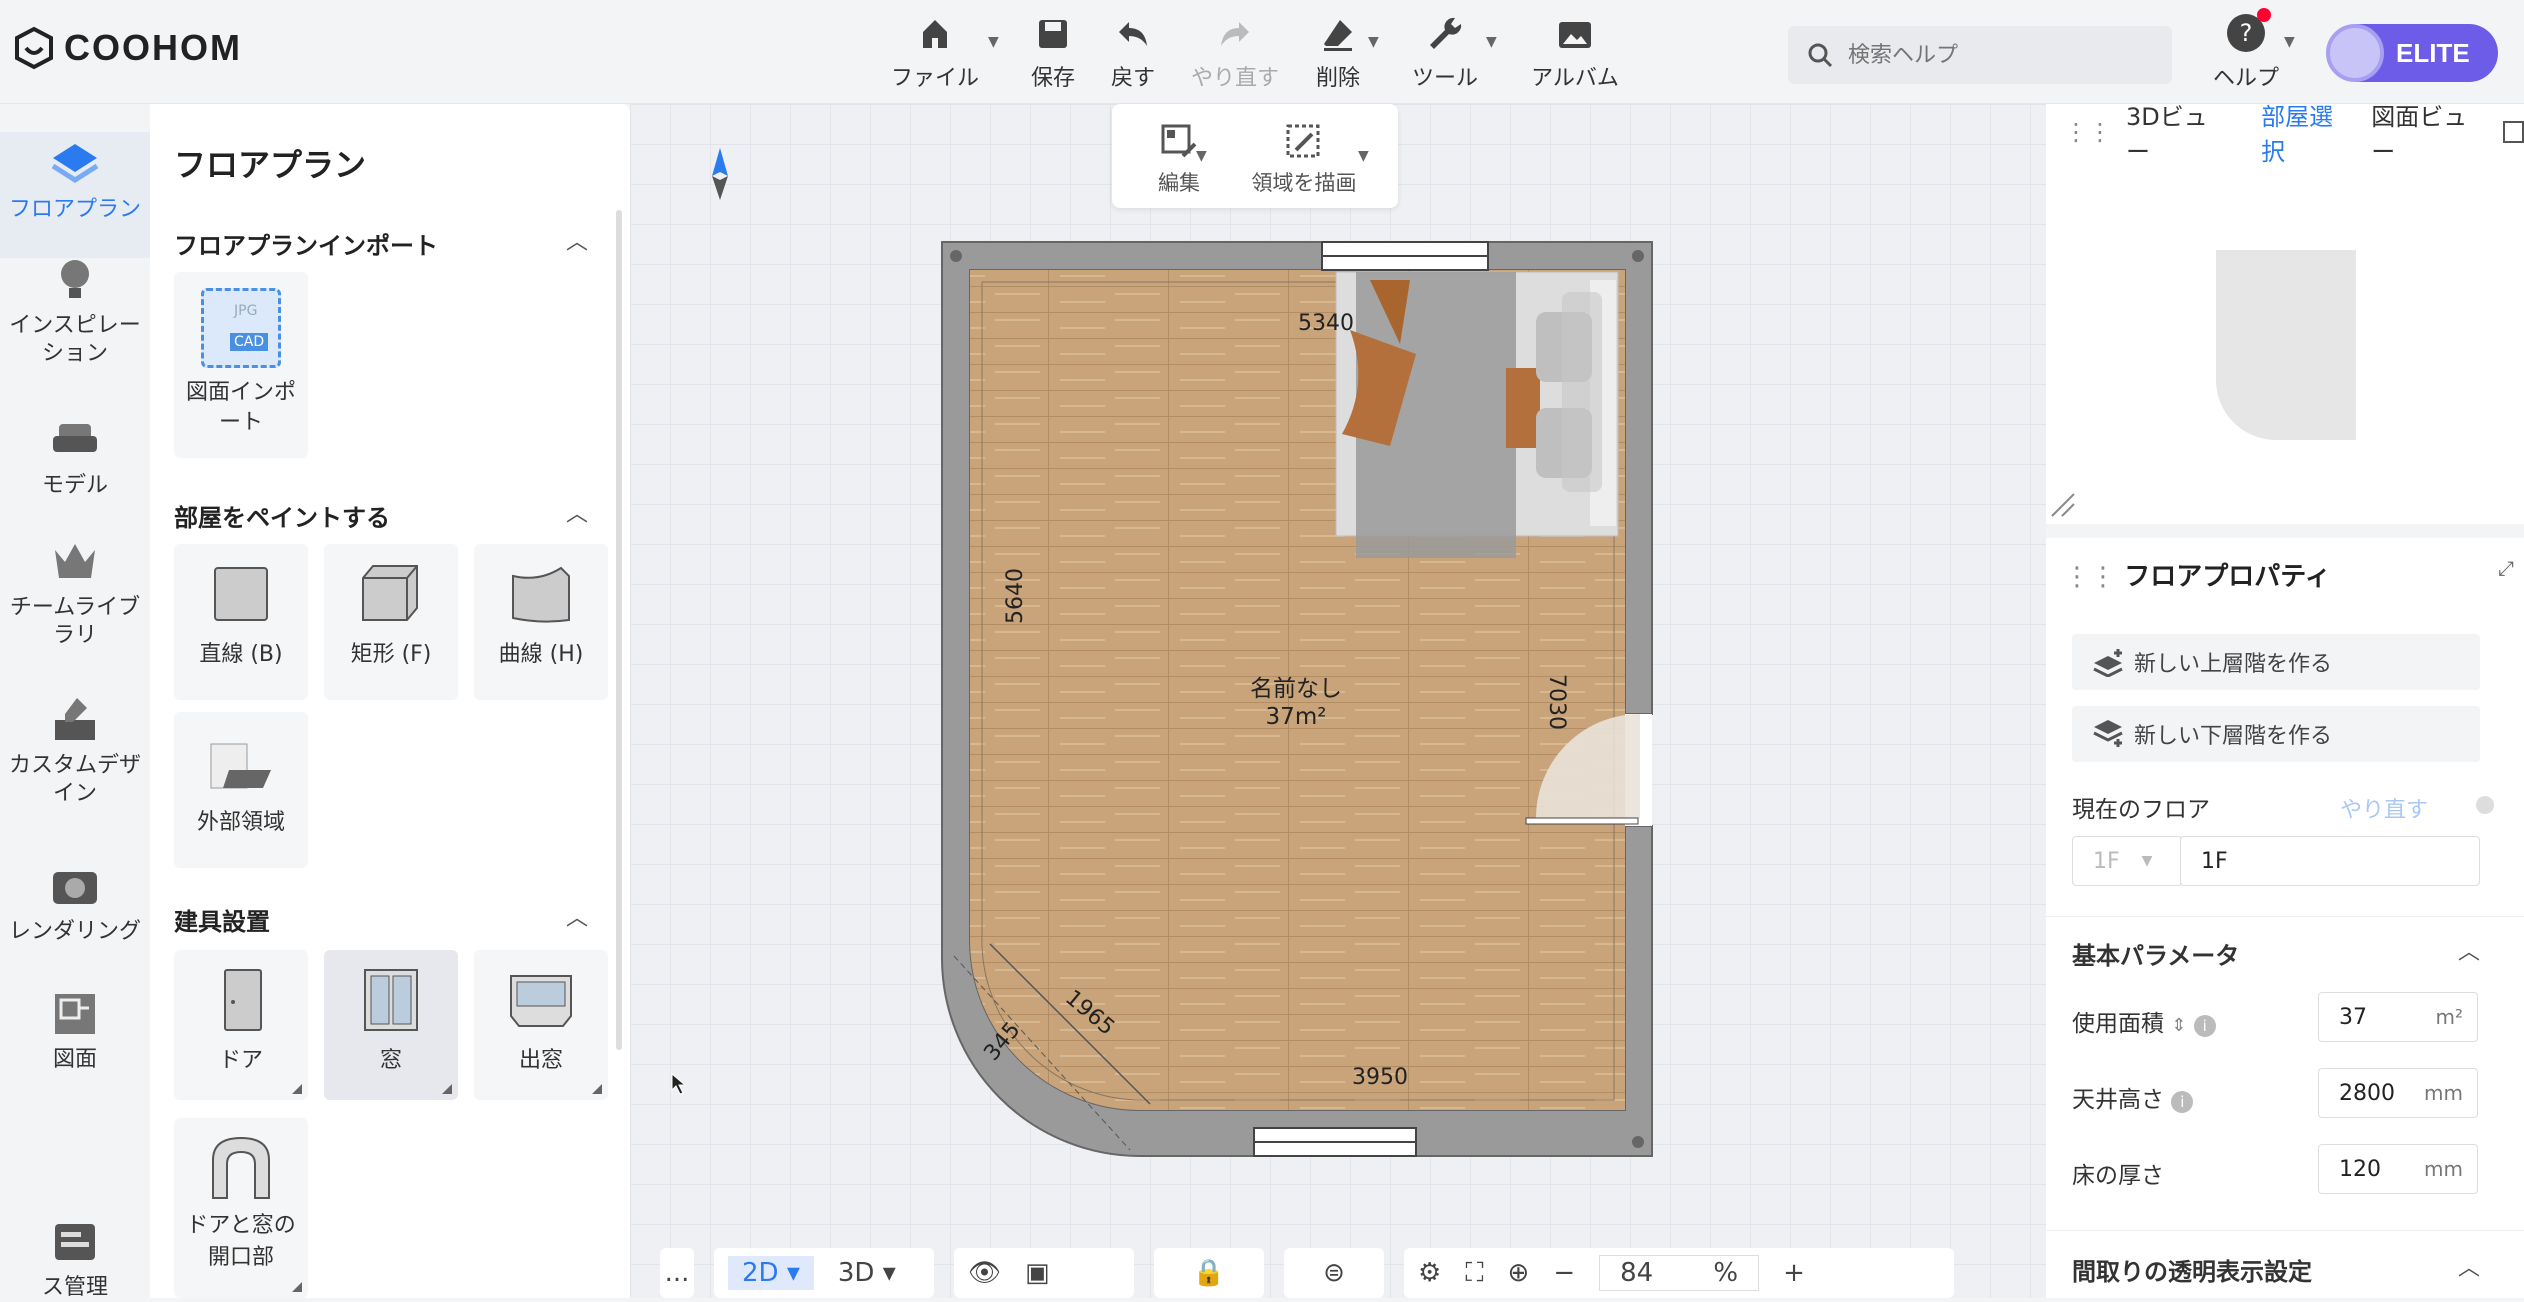 The height and width of the screenshot is (1302, 2524). I want to click on floor-thickness-input: 120 mm, so click(2398, 1169).